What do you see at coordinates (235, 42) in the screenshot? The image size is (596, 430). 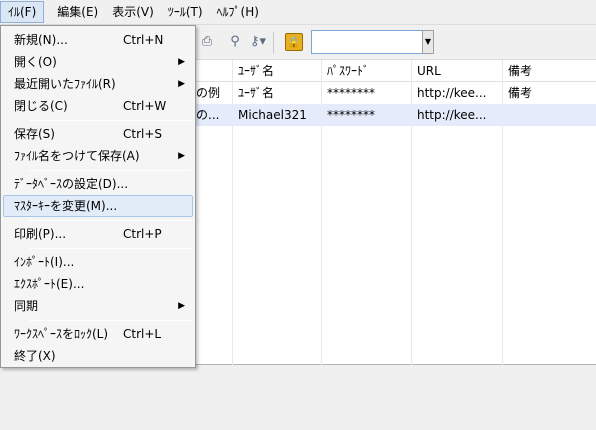 I see `search-icon: ⚲` at bounding box center [235, 42].